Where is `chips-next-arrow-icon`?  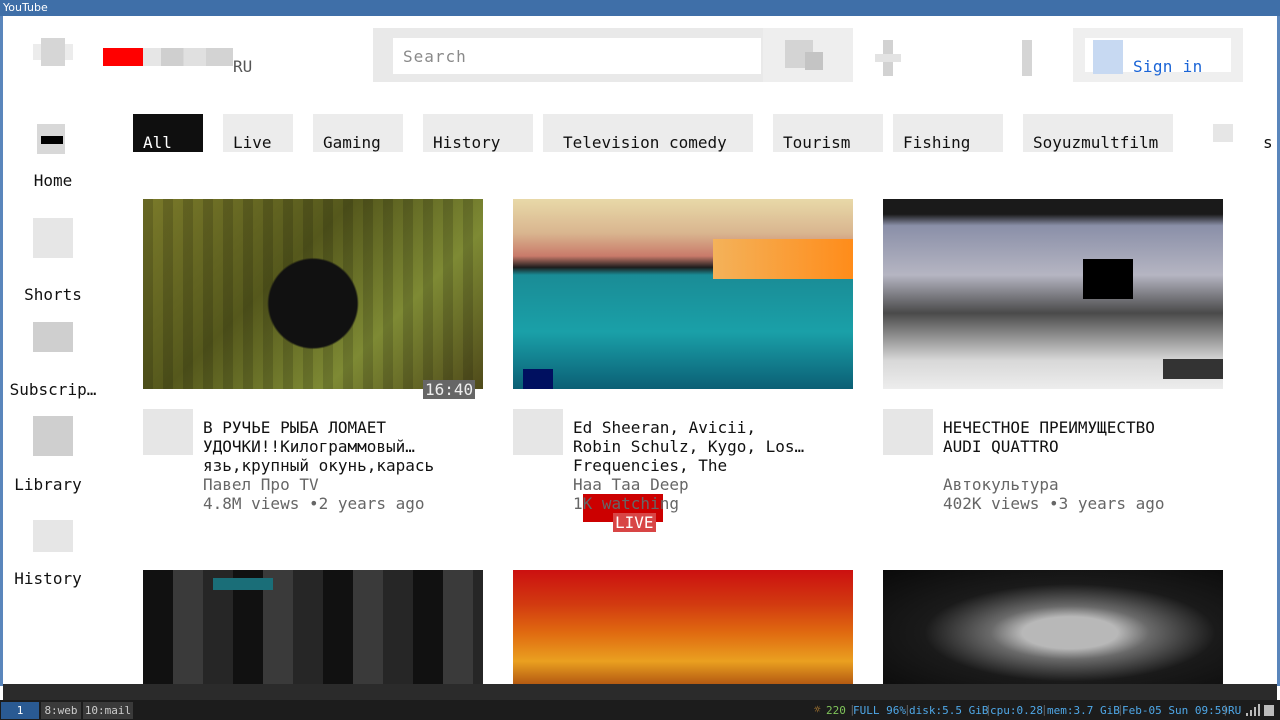
chips-next-arrow-icon is located at coordinates (1223, 133).